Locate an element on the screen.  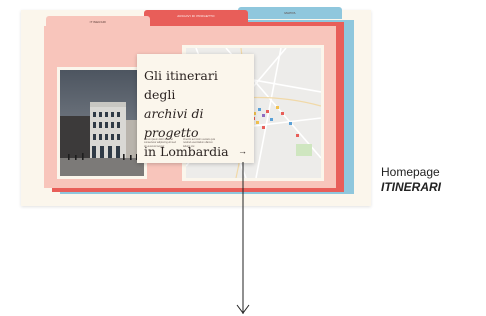
flow-connector is located at coordinates (243, 238).